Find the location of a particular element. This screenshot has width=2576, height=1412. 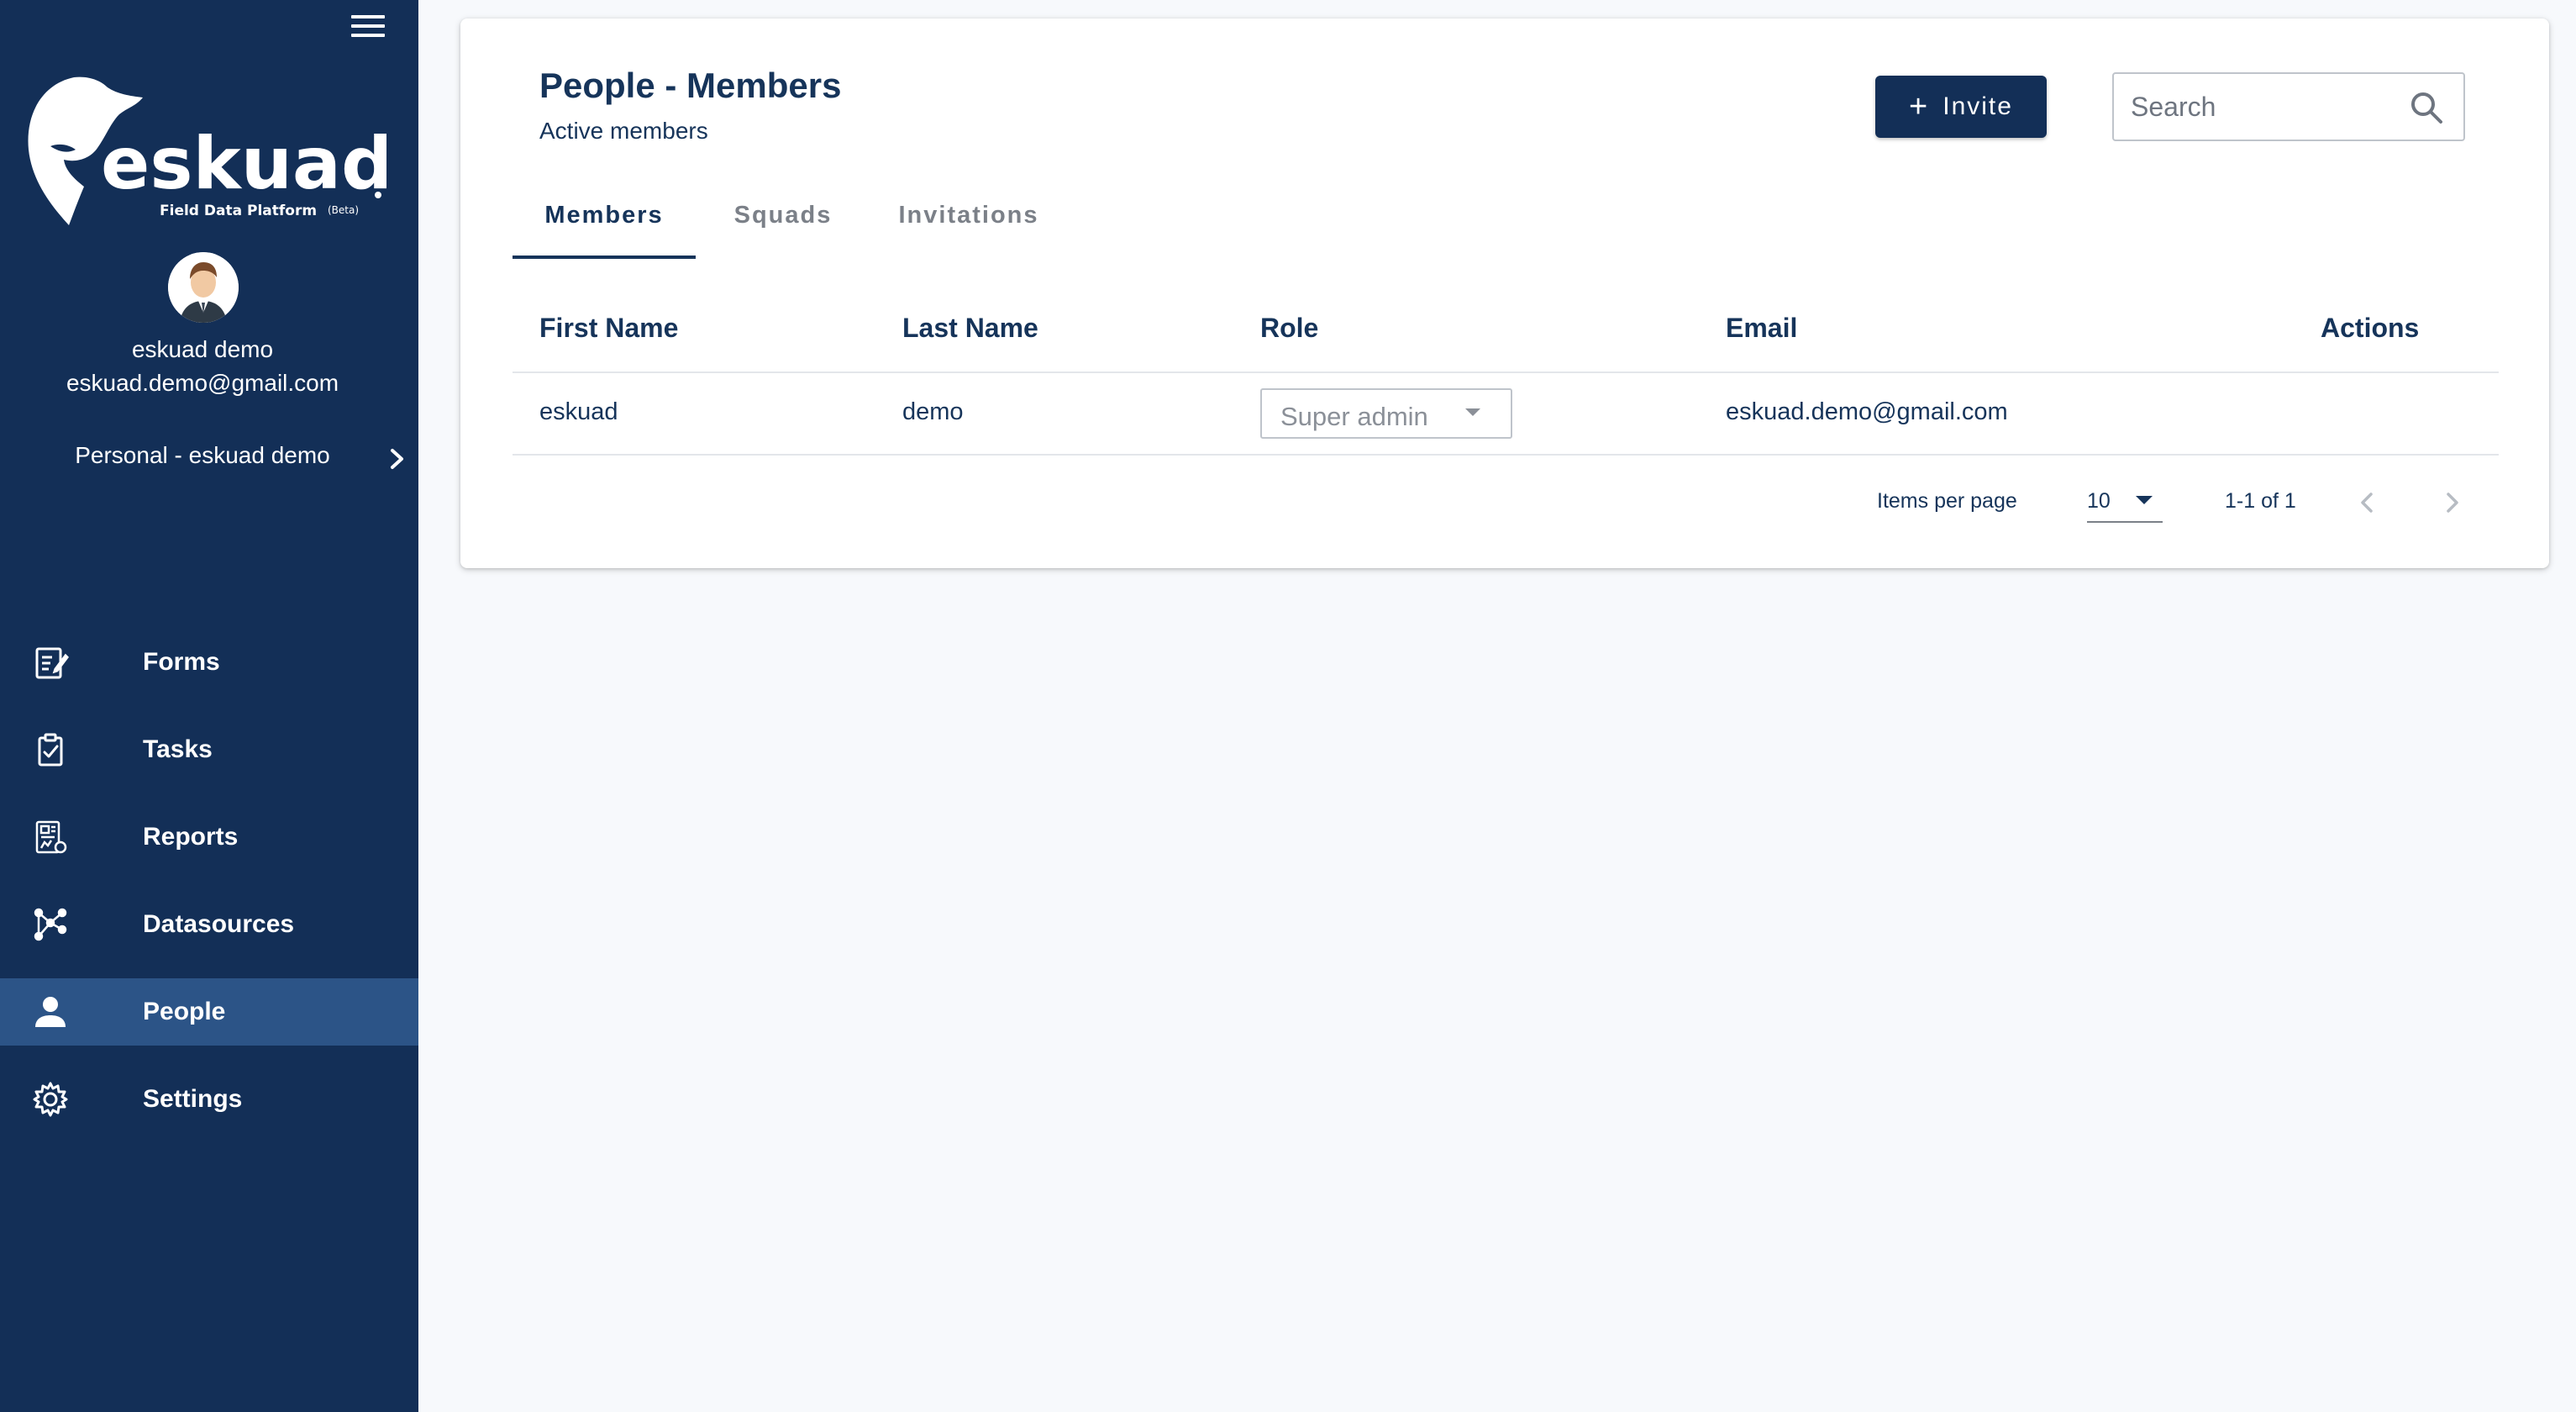

sidebar-item-label: People is located at coordinates (184, 1011).